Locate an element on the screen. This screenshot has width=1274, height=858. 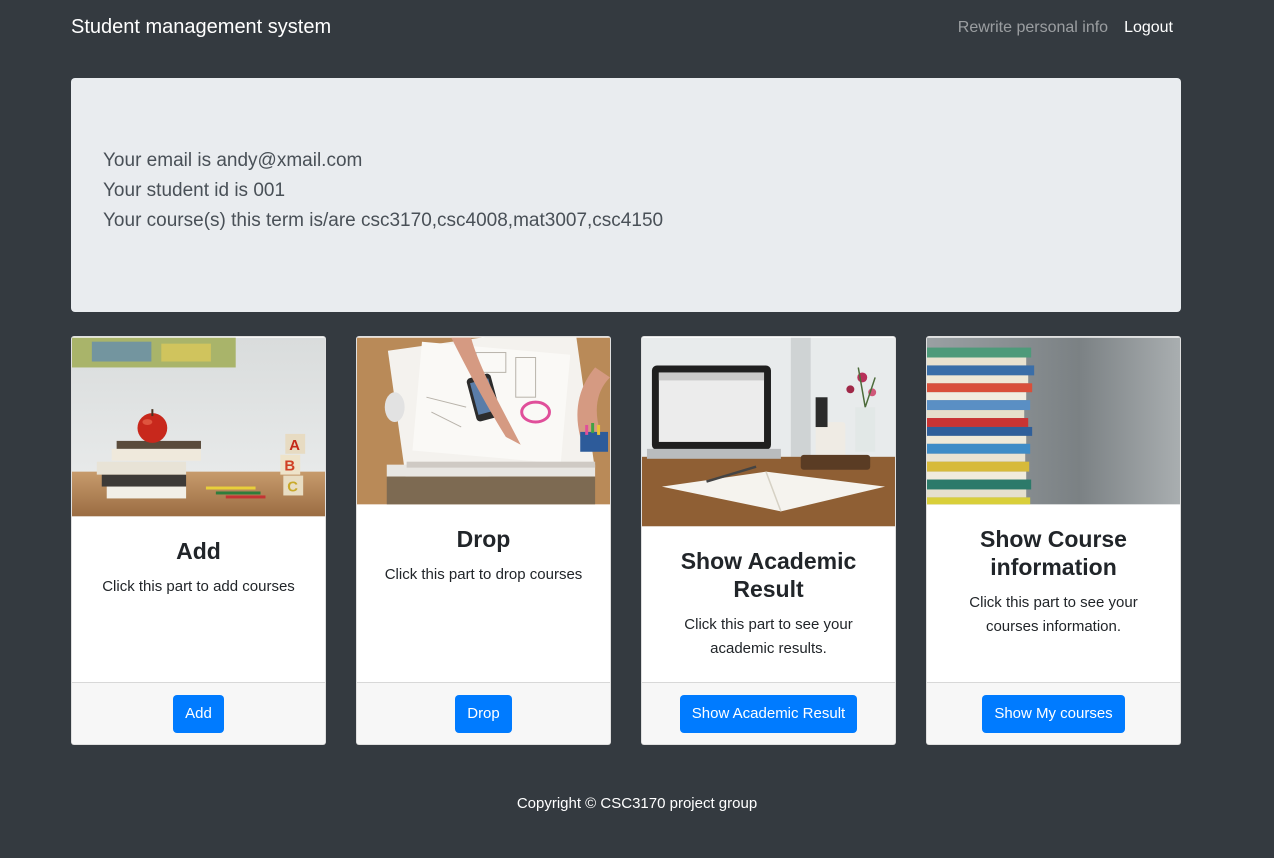
footer-copyright: Copyright © CSC3170 project group is located at coordinates (637, 803).